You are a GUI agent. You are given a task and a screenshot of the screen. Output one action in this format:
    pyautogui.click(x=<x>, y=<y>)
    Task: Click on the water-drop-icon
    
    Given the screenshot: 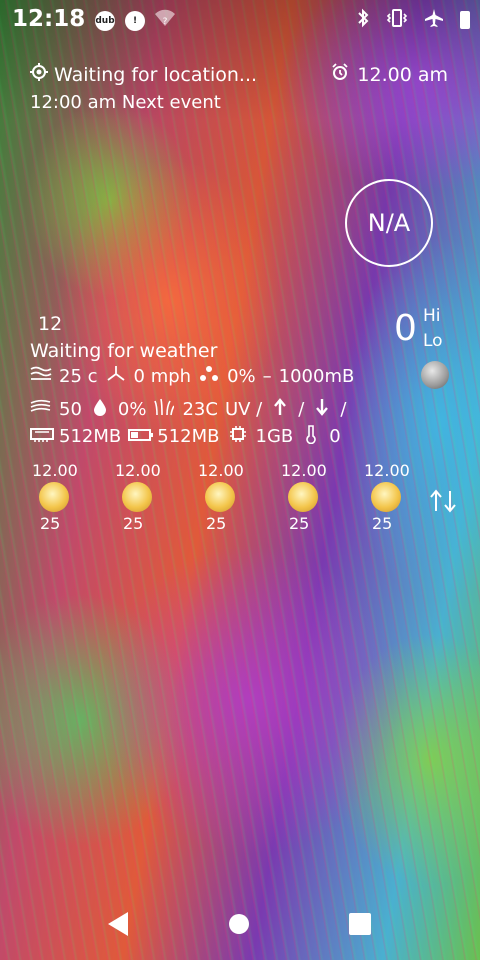 What is the action you would take?
    pyautogui.click(x=100, y=409)
    